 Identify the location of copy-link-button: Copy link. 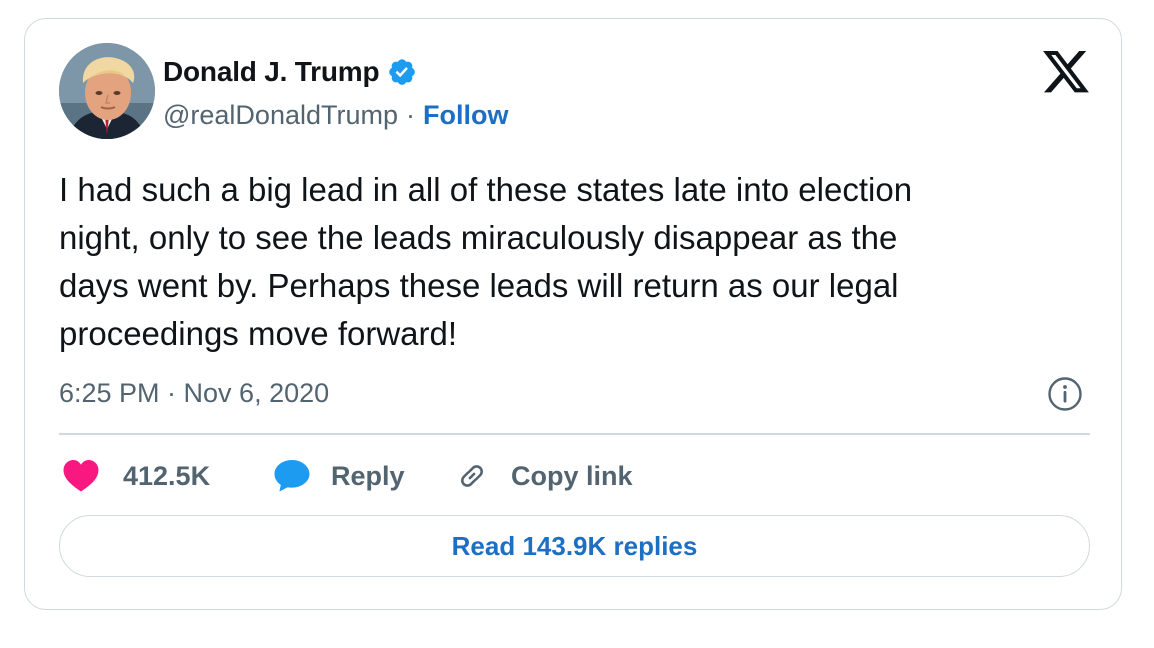
(544, 476).